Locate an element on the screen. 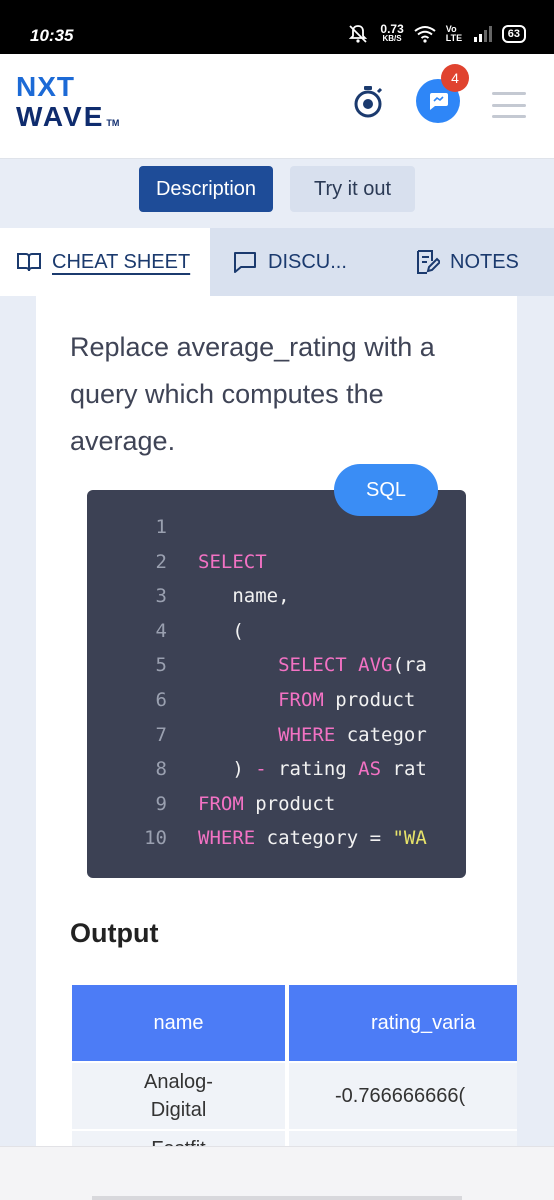  code-line: 5 SELECT AVG(ra is located at coordinates (276, 665).